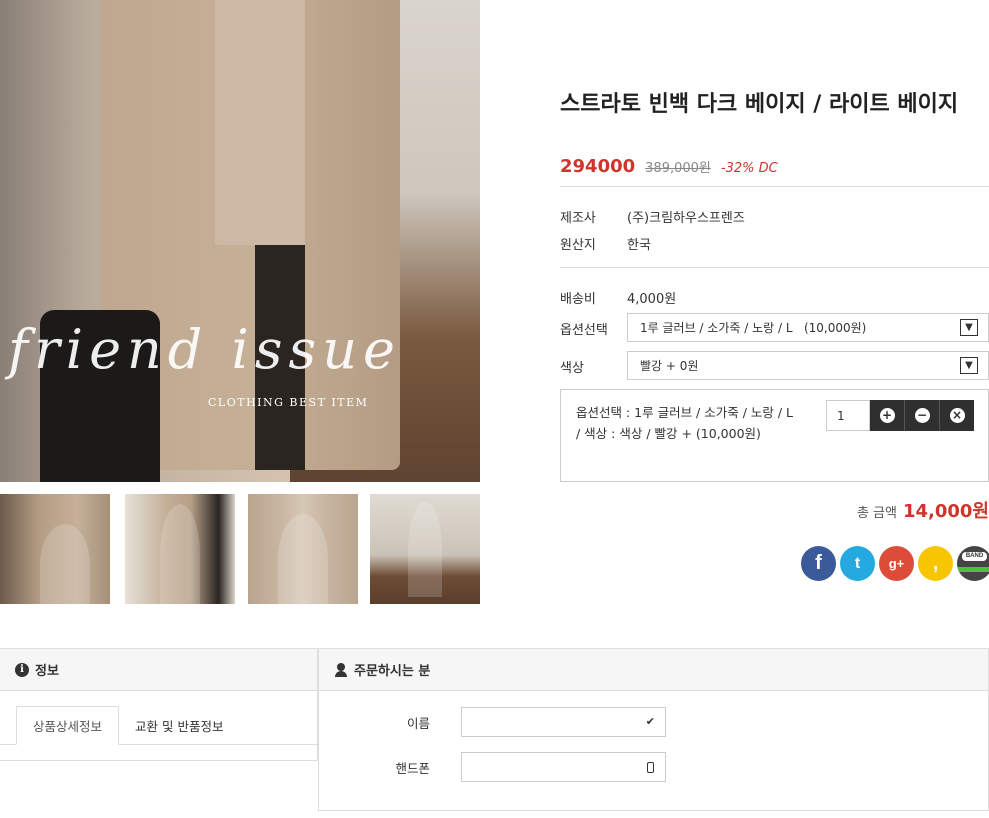  What do you see at coordinates (876, 513) in the screenshot?
I see `total-label: 총 금액` at bounding box center [876, 513].